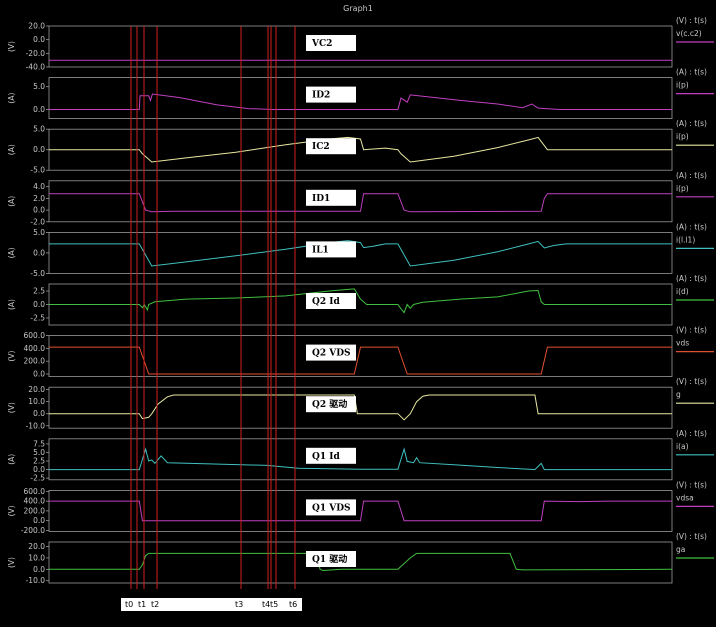 The height and width of the screenshot is (627, 716). What do you see at coordinates (360, 203) in the screenshot?
I see `series-line-id1` at bounding box center [360, 203].